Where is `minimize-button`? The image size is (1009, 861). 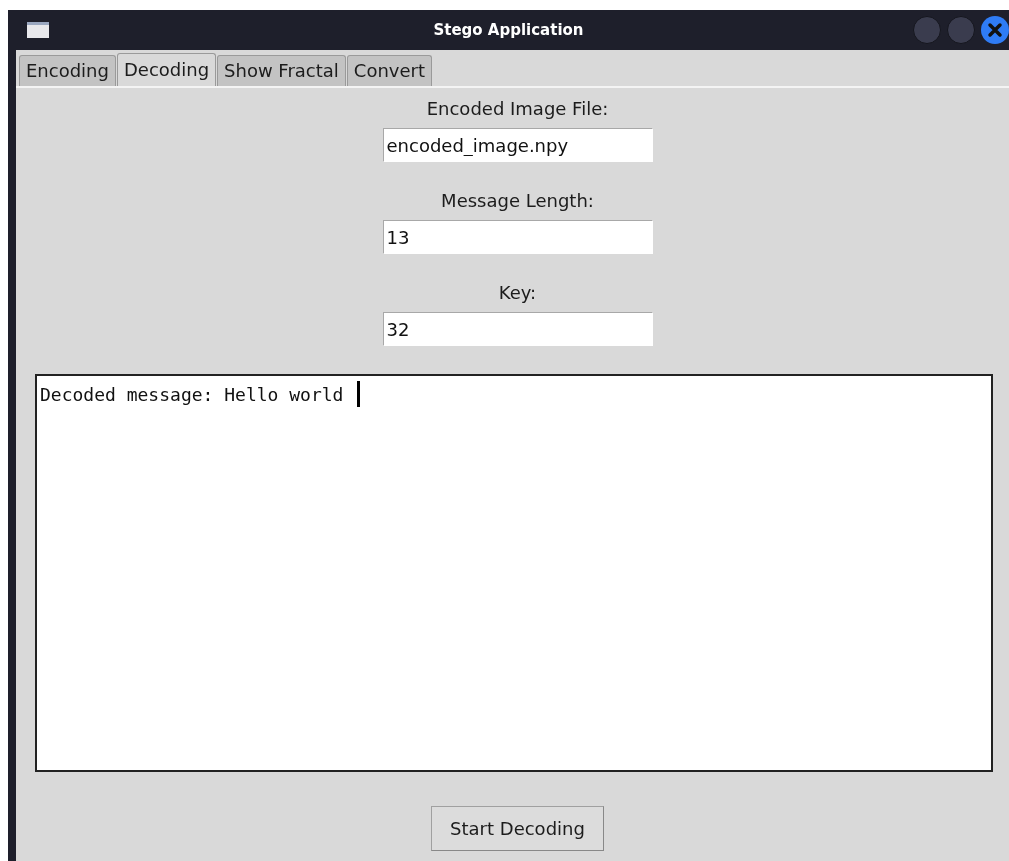 minimize-button is located at coordinates (927, 30).